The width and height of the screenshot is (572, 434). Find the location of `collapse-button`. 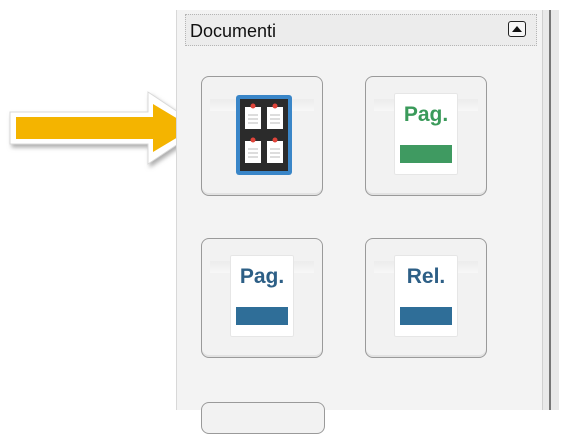

collapse-button is located at coordinates (517, 29).